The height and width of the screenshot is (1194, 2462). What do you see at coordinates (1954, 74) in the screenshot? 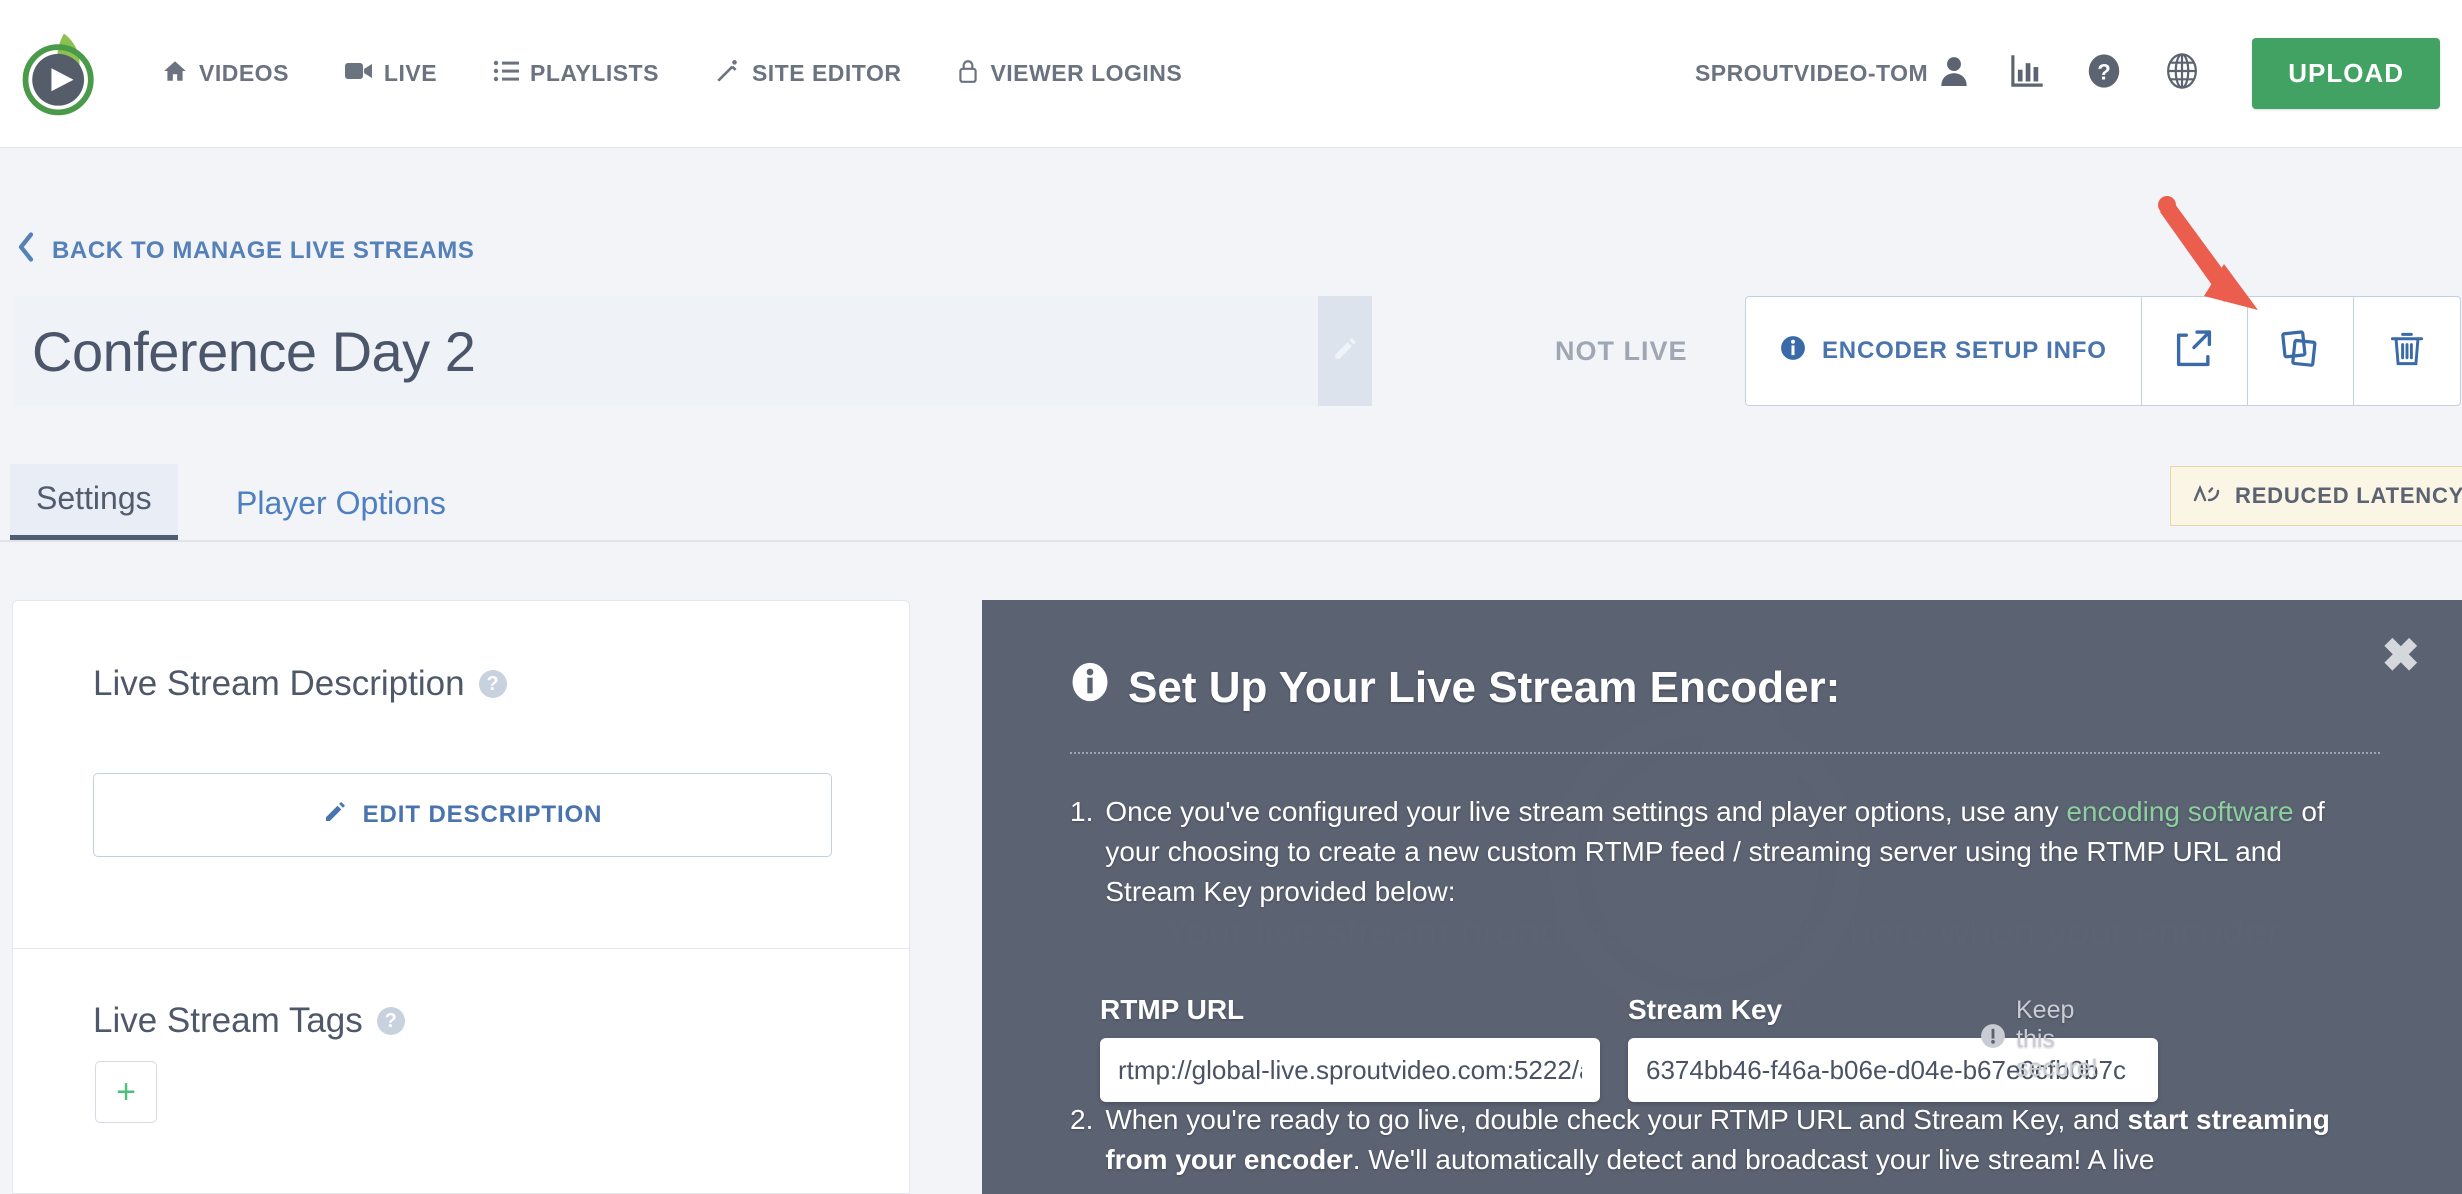
I see `user-icon` at bounding box center [1954, 74].